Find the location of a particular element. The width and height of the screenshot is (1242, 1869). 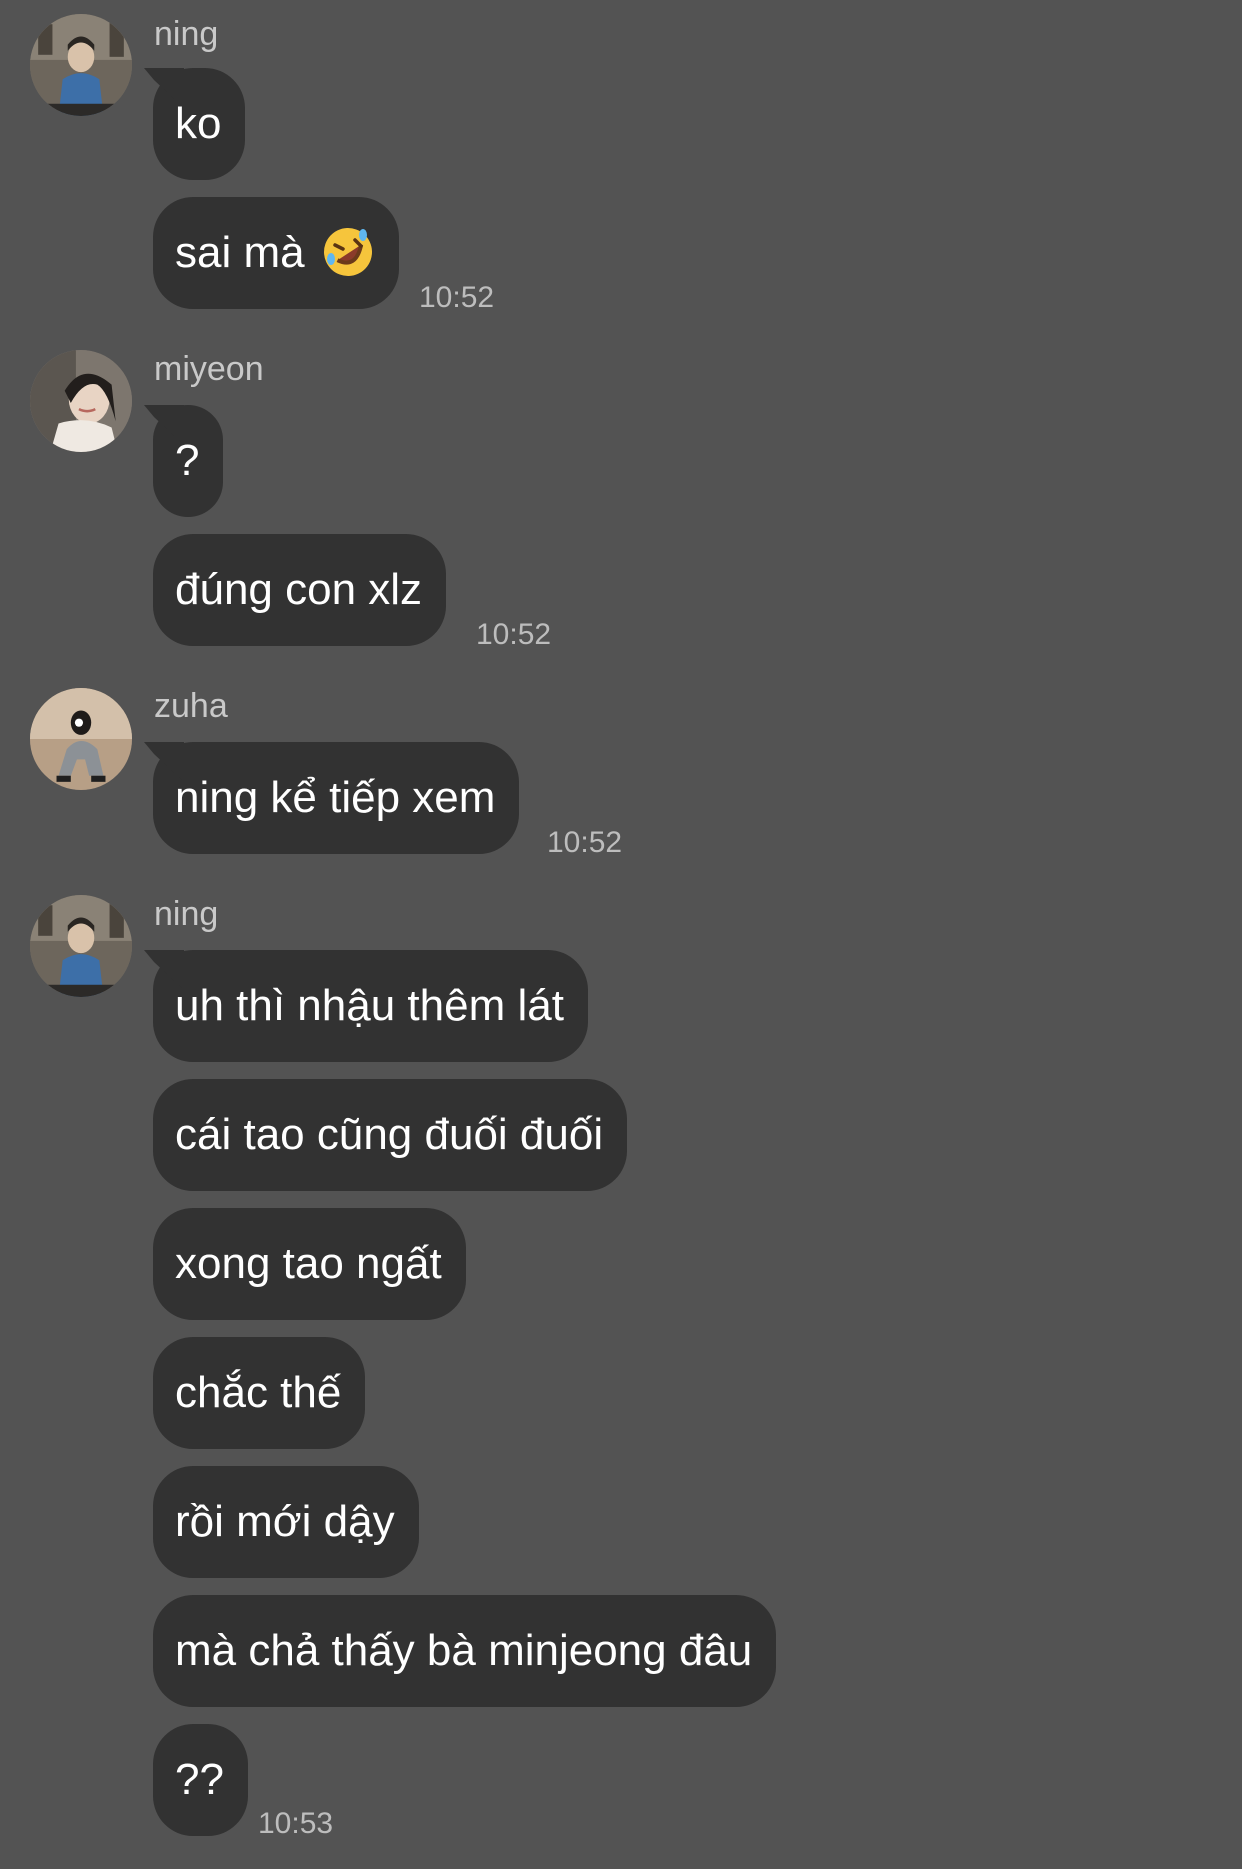

message-bubble: ning kể tiếp xem is located at coordinates (336, 798).